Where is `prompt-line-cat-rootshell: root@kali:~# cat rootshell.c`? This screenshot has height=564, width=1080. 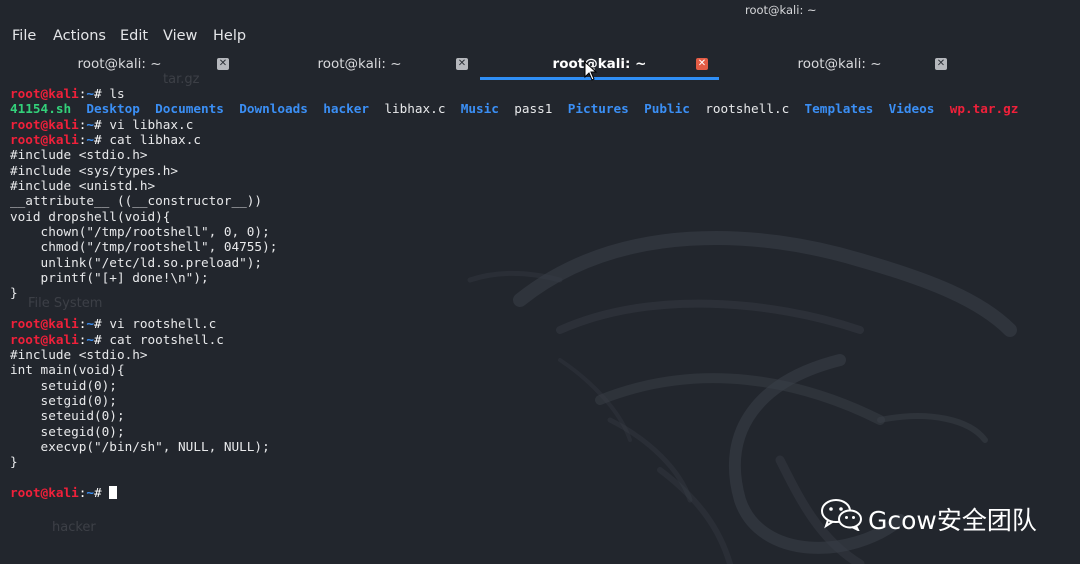
prompt-line-cat-rootshell: root@kali:~# cat rootshell.c is located at coordinates (514, 339).